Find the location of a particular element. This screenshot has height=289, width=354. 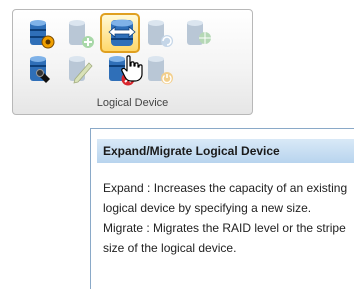

locate-logical-device-button is located at coordinates (41, 70).